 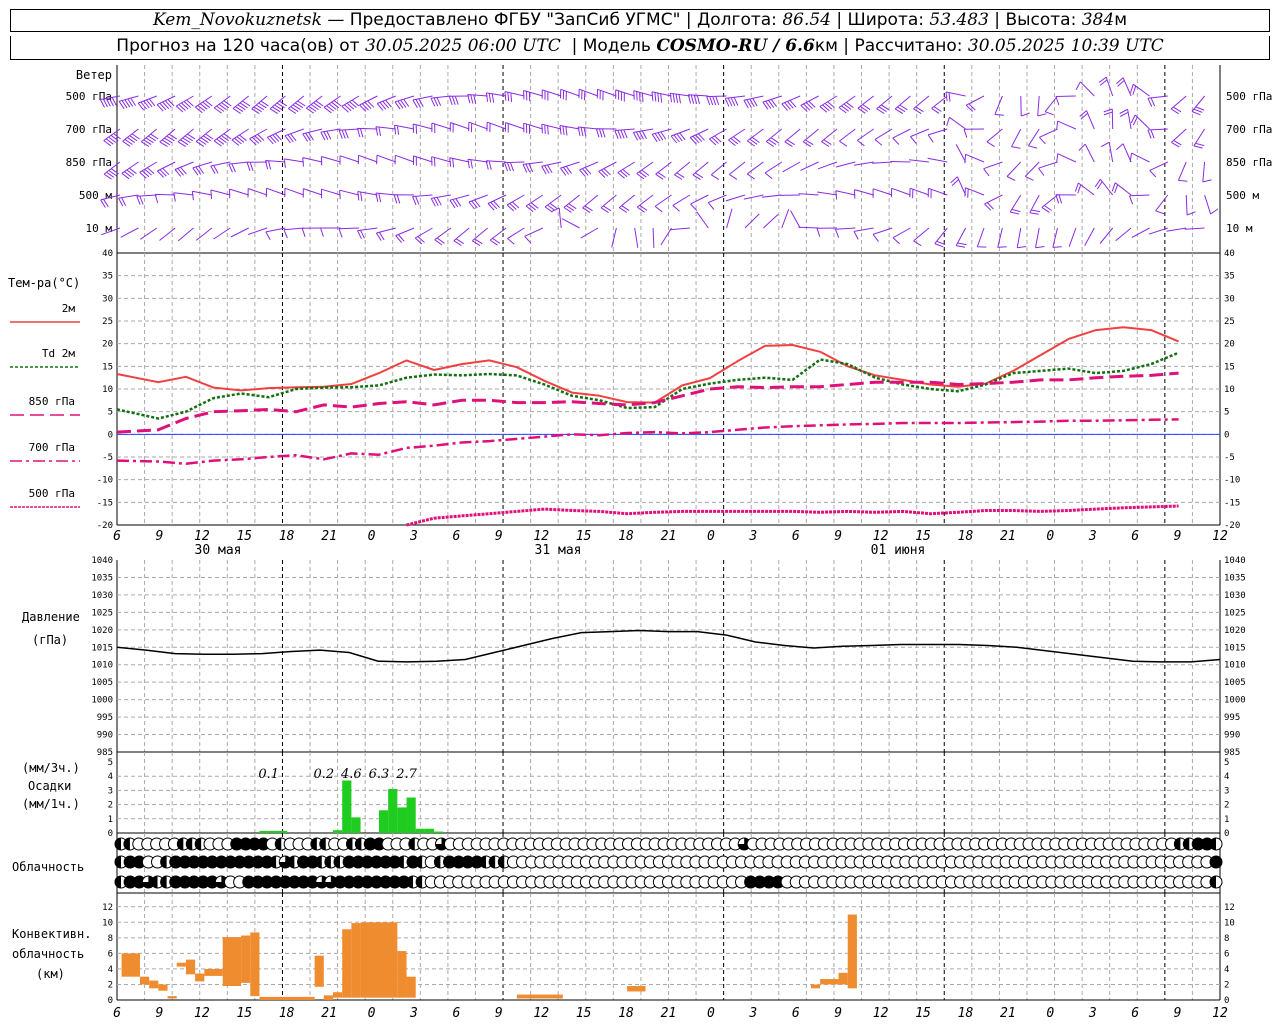 I want to click on date-label: 31 мая, so click(x=558, y=550).